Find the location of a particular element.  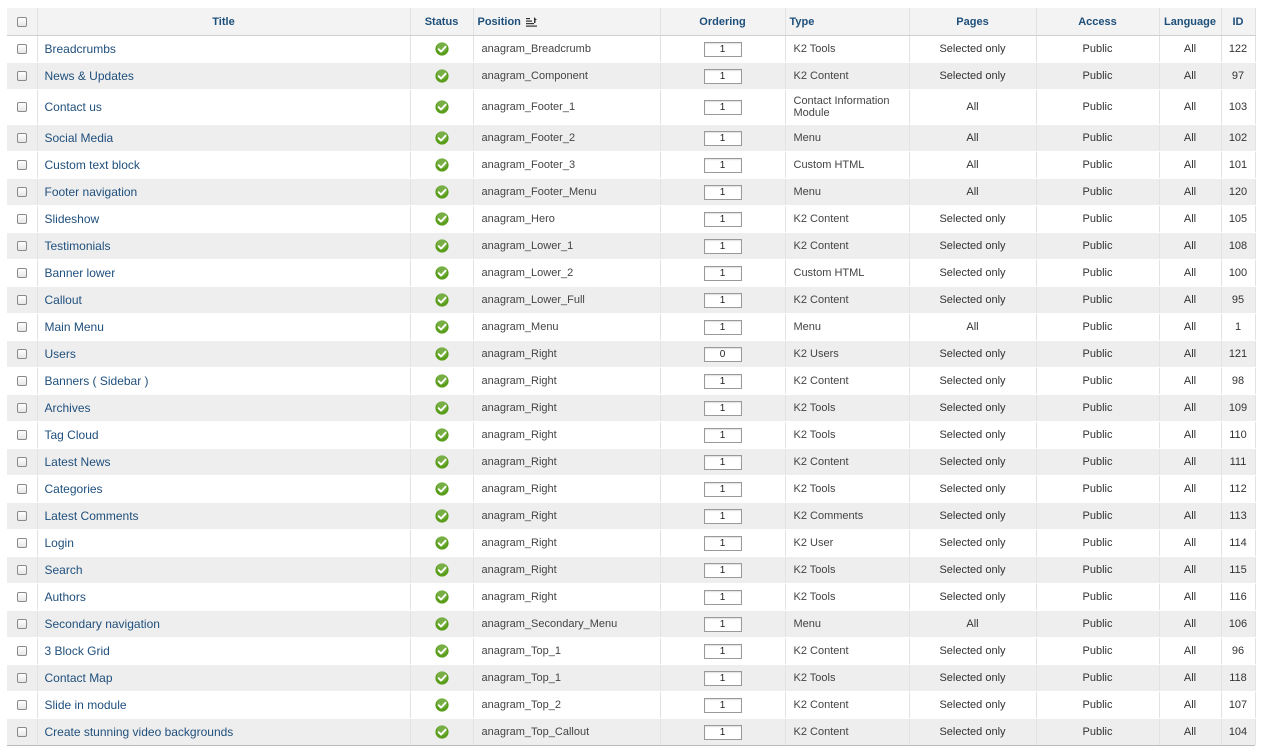

module-title-link: Slide in module is located at coordinates (86, 705).